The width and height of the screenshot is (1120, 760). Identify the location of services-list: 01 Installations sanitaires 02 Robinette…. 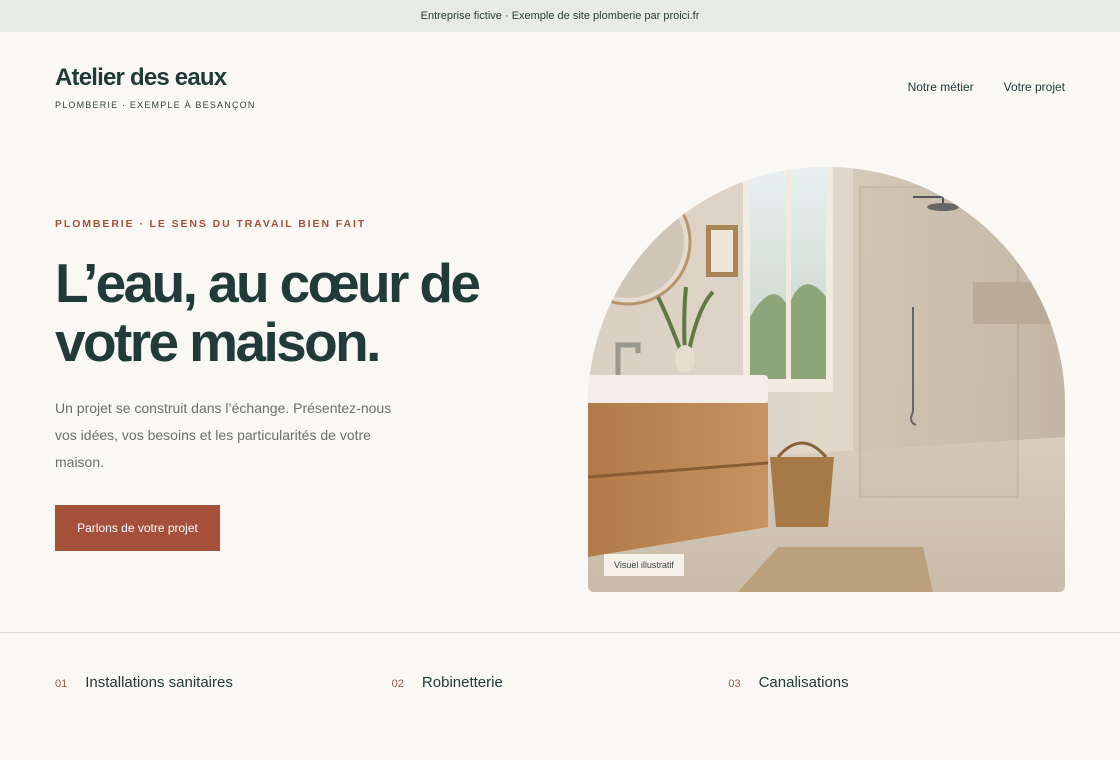
(560, 682).